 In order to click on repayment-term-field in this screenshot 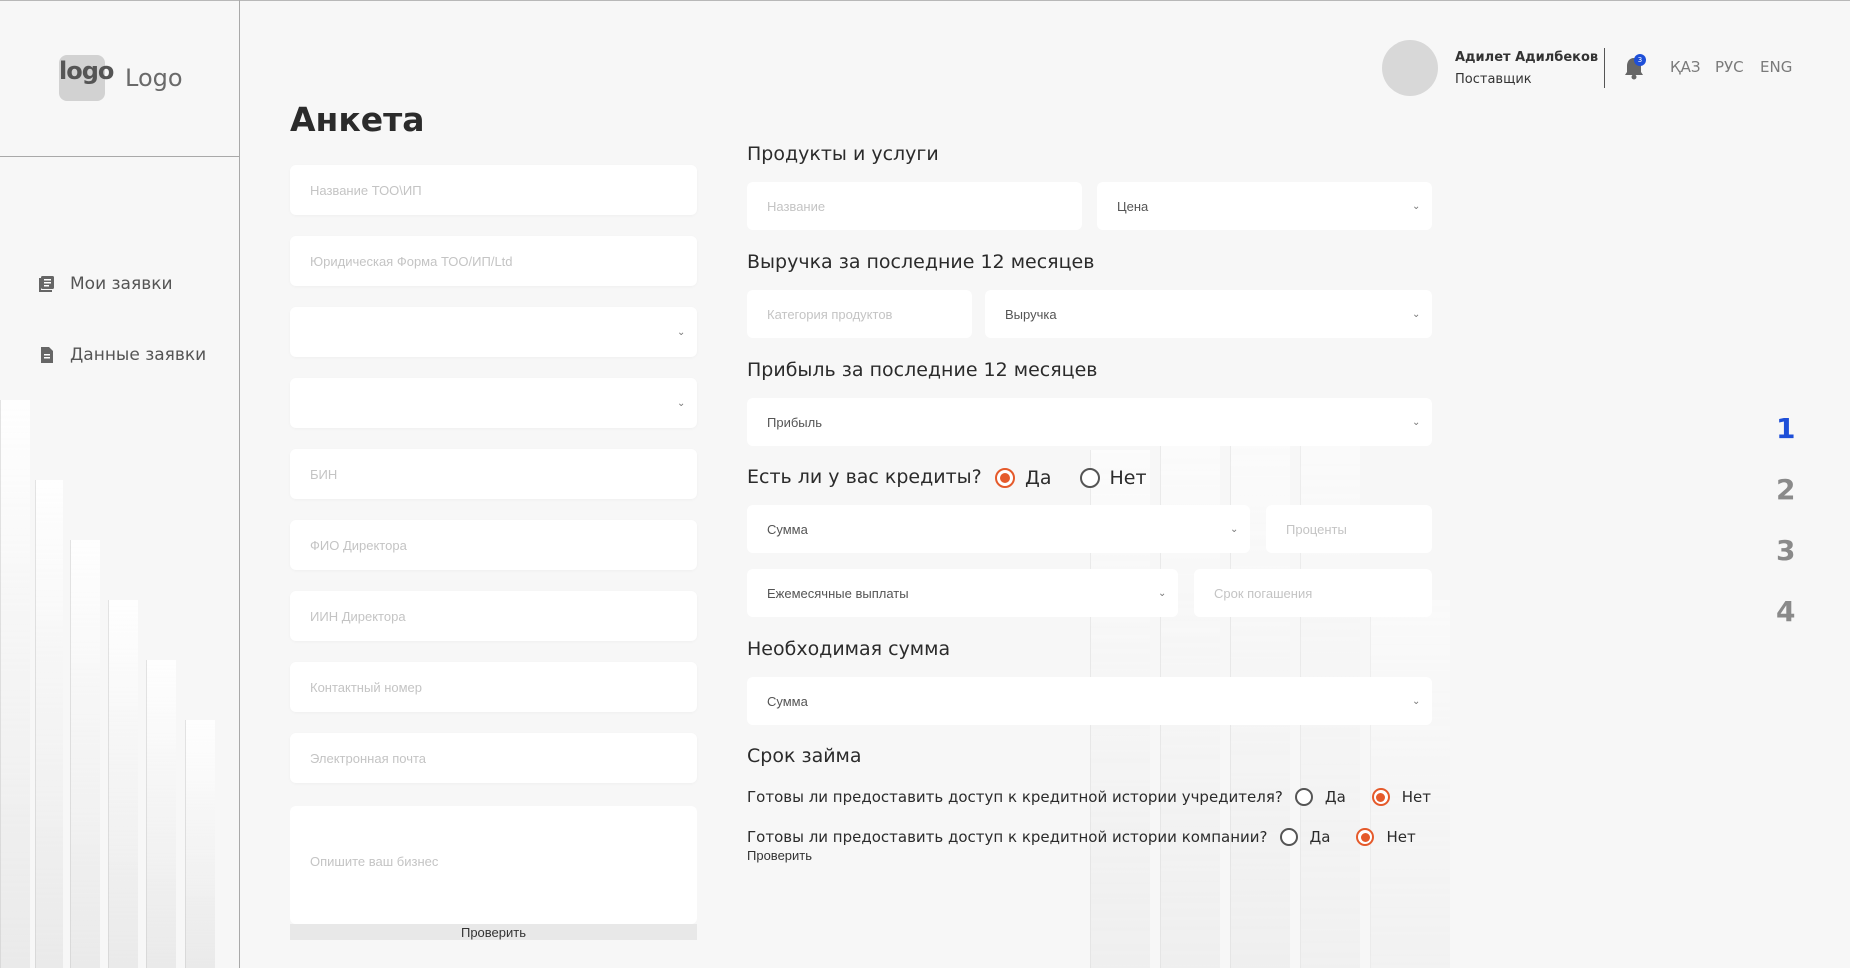, I will do `click(1313, 593)`.